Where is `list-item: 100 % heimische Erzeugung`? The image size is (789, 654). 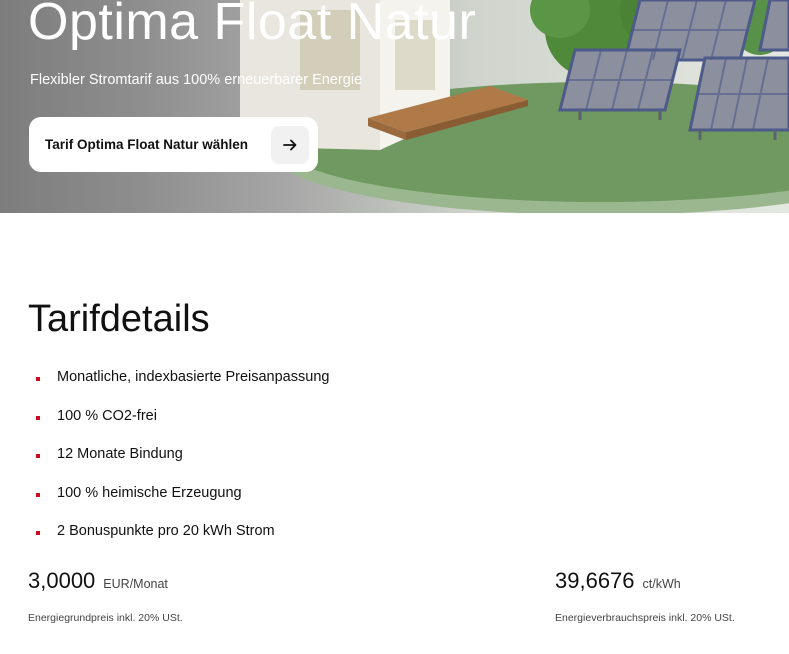
list-item: 100 % heimische Erzeugung is located at coordinates (182, 504).